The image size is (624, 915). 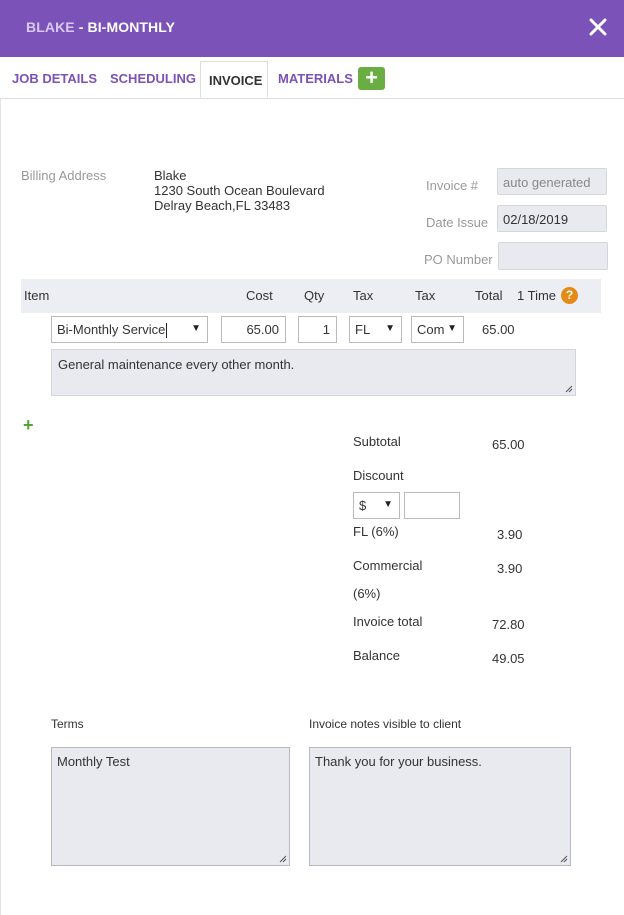 What do you see at coordinates (489, 295) in the screenshot?
I see `col-total: Total` at bounding box center [489, 295].